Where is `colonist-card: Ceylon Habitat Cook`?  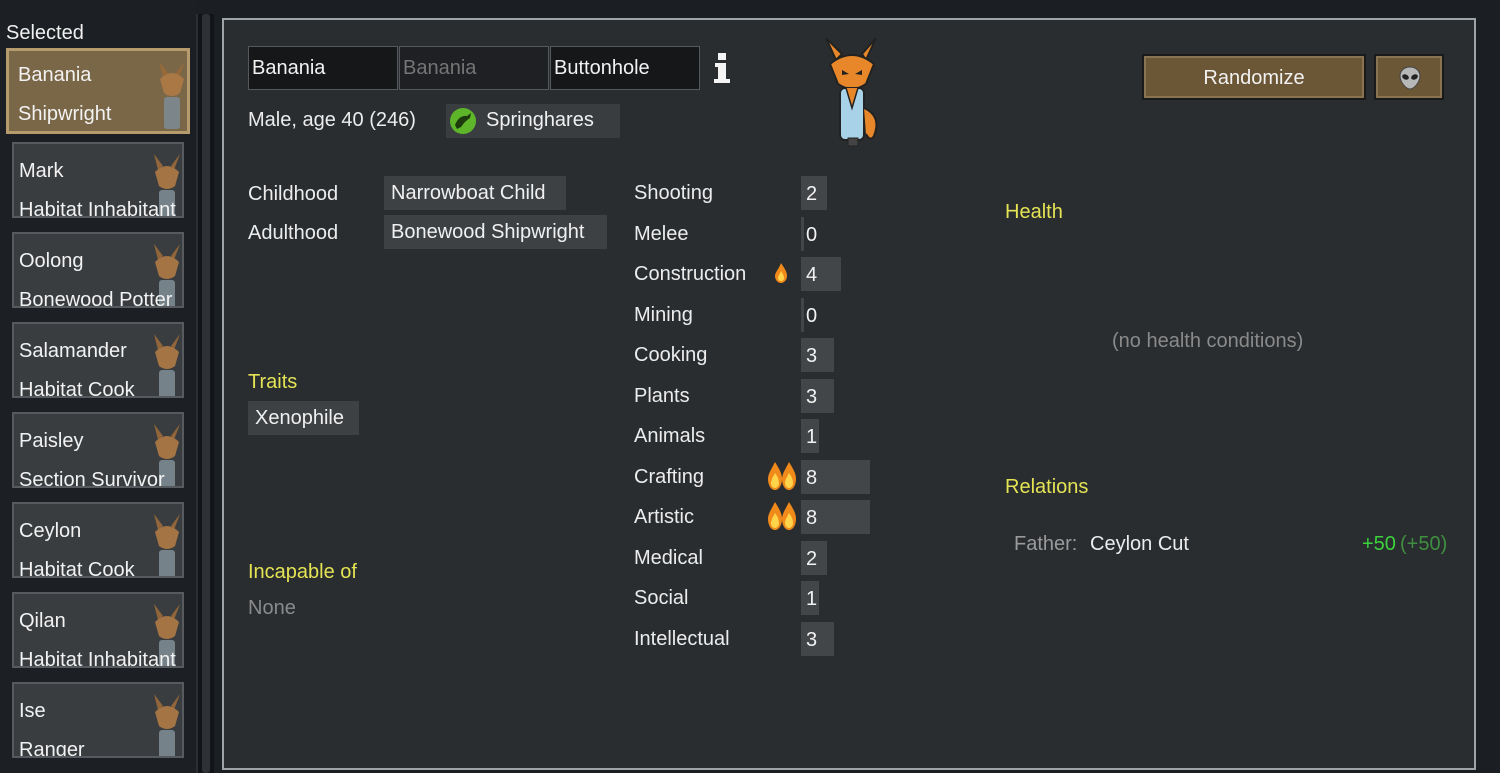
colonist-card: Ceylon Habitat Cook is located at coordinates (98, 540).